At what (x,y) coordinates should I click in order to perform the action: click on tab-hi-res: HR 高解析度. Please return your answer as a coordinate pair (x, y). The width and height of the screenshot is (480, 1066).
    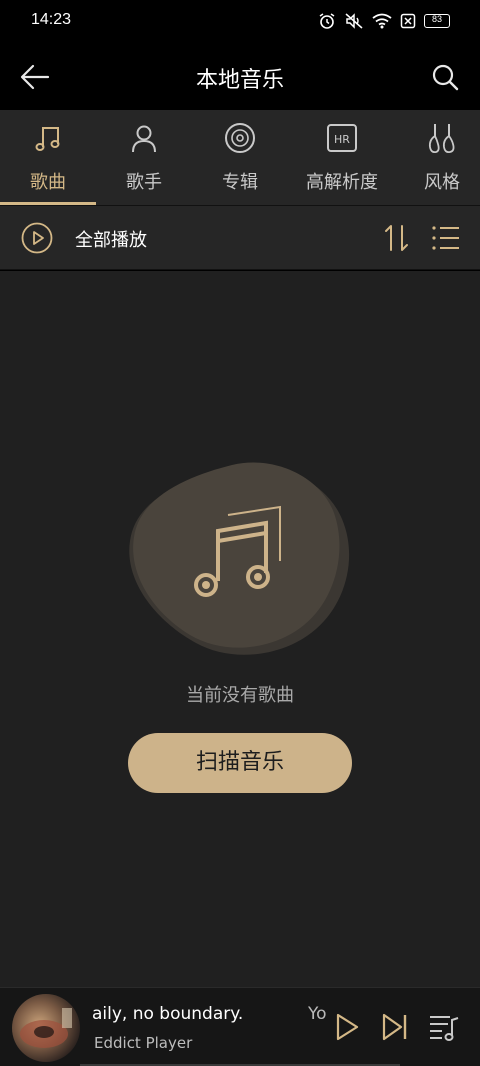
    Looking at the image, I should click on (342, 158).